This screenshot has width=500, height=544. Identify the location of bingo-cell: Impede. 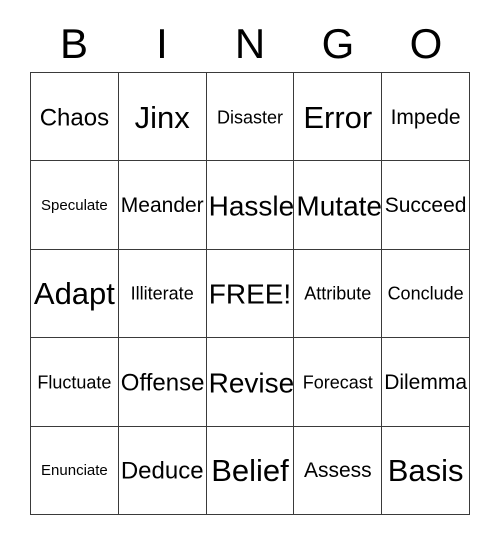
(426, 117).